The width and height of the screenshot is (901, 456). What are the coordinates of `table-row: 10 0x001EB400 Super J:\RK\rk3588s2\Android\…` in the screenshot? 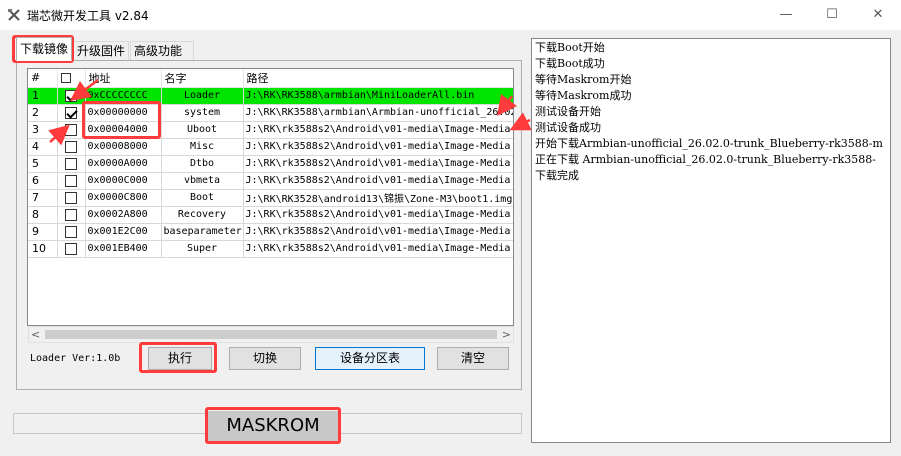 It's located at (270, 249).